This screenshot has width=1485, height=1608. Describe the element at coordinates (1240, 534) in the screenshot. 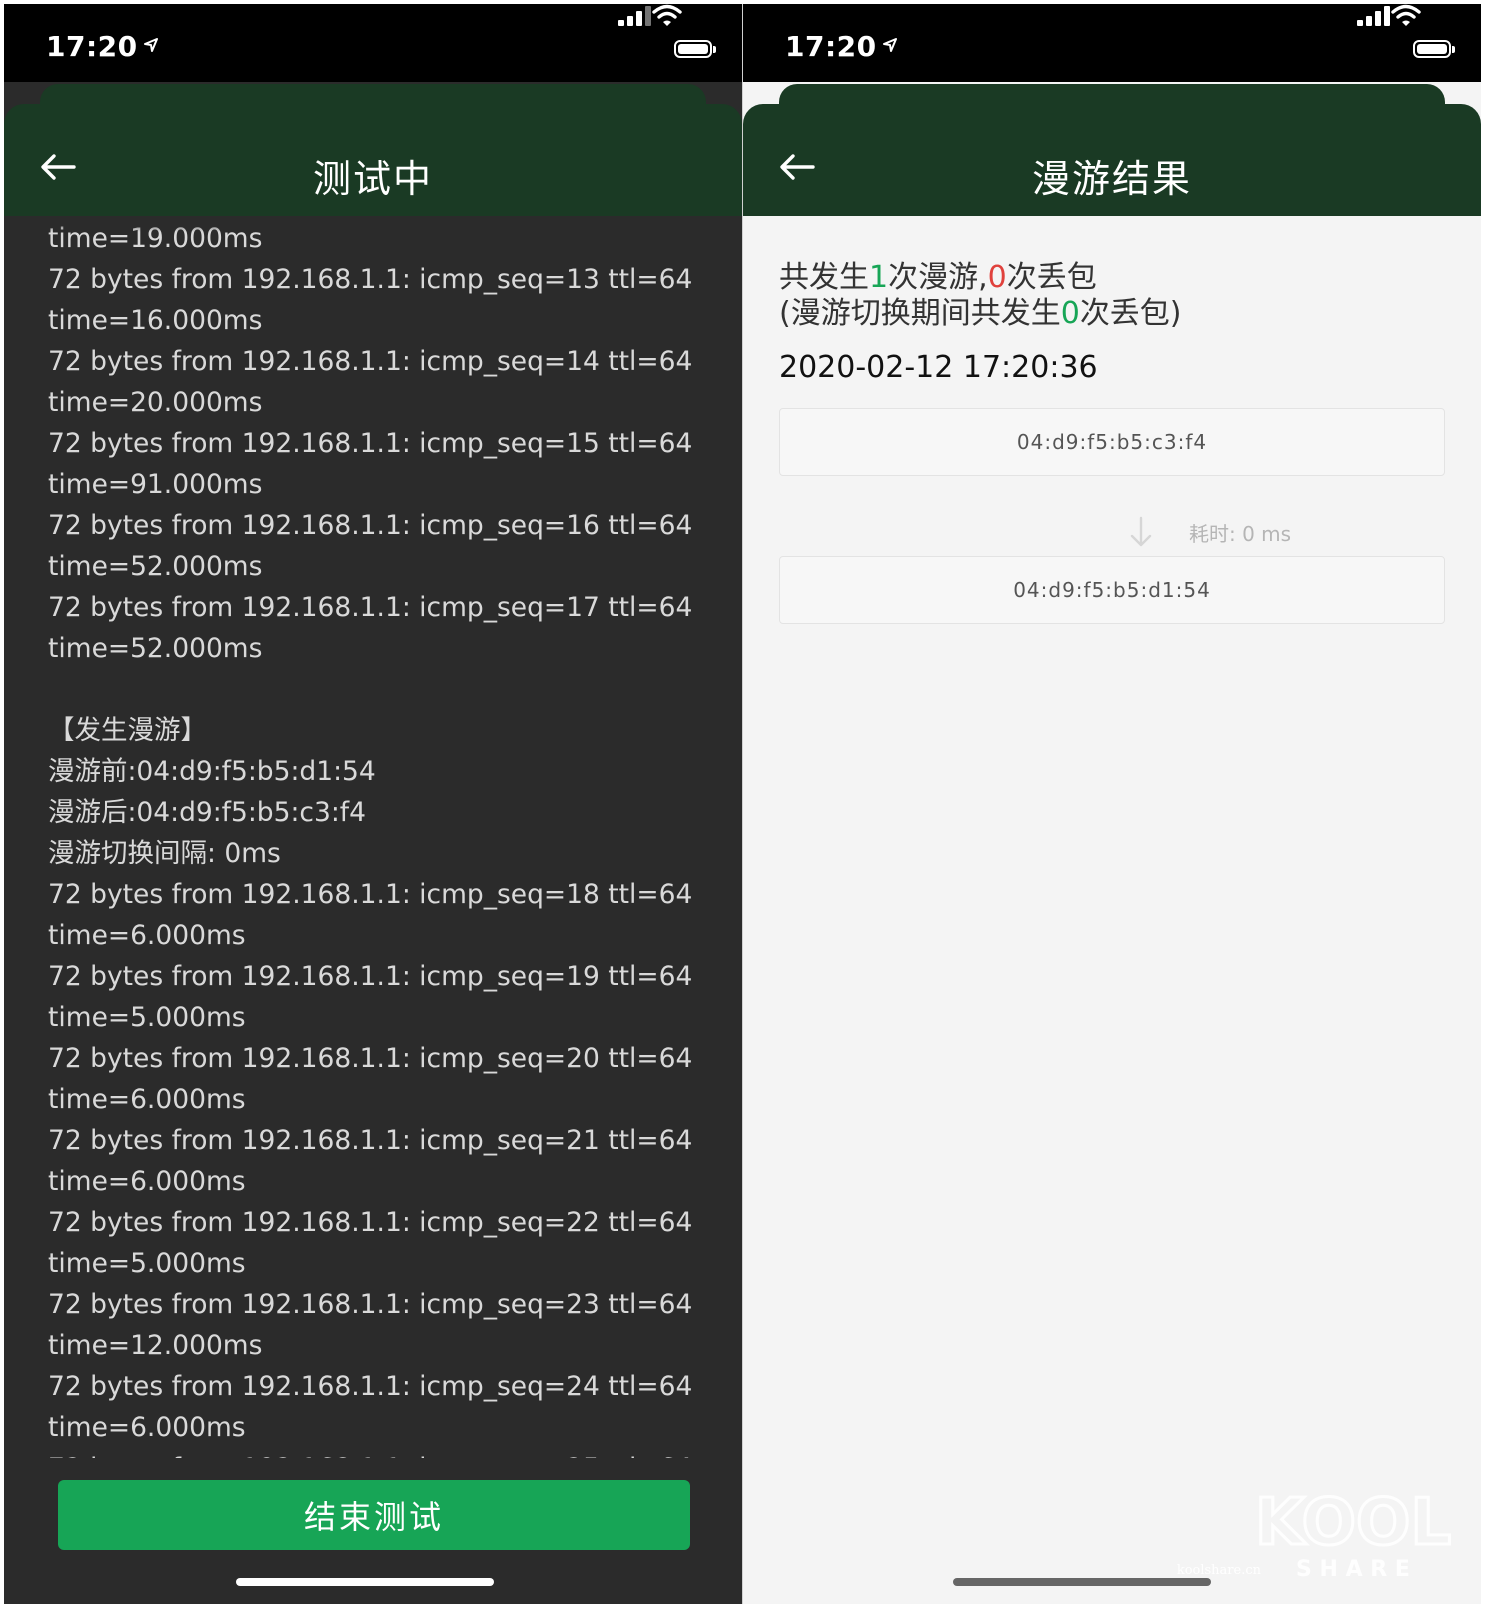

I see `elapsed-time: 耗时: 0 ms` at that location.